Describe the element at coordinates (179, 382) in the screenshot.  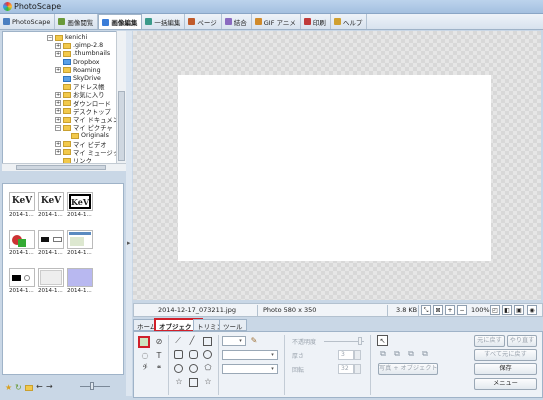
I see `star-shape-icon: ☆` at that location.